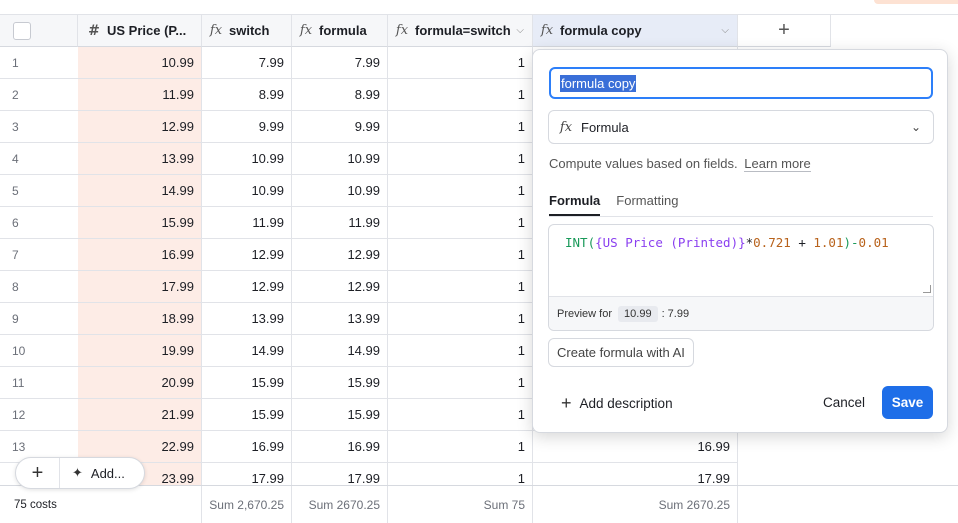 This screenshot has width=958, height=523. Describe the element at coordinates (575, 204) in the screenshot. I see `tab-formula: Formula` at that location.